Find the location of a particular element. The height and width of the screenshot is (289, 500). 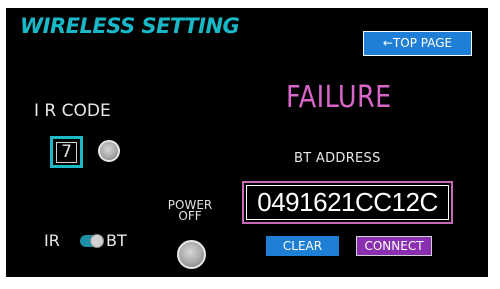

power-label-line2: OFF is located at coordinates (190, 216).